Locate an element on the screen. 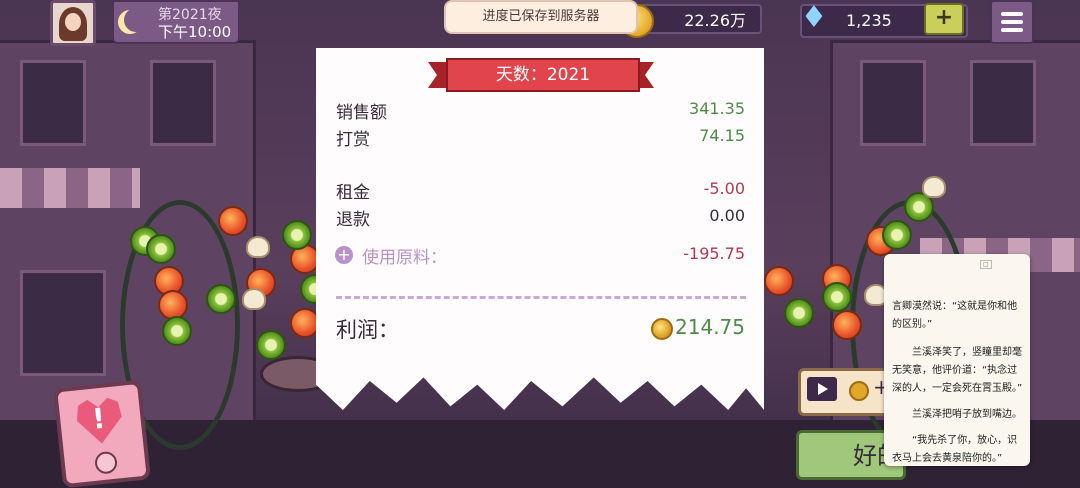 This screenshot has width=1080, height=488. moon-icon is located at coordinates (136, 20).